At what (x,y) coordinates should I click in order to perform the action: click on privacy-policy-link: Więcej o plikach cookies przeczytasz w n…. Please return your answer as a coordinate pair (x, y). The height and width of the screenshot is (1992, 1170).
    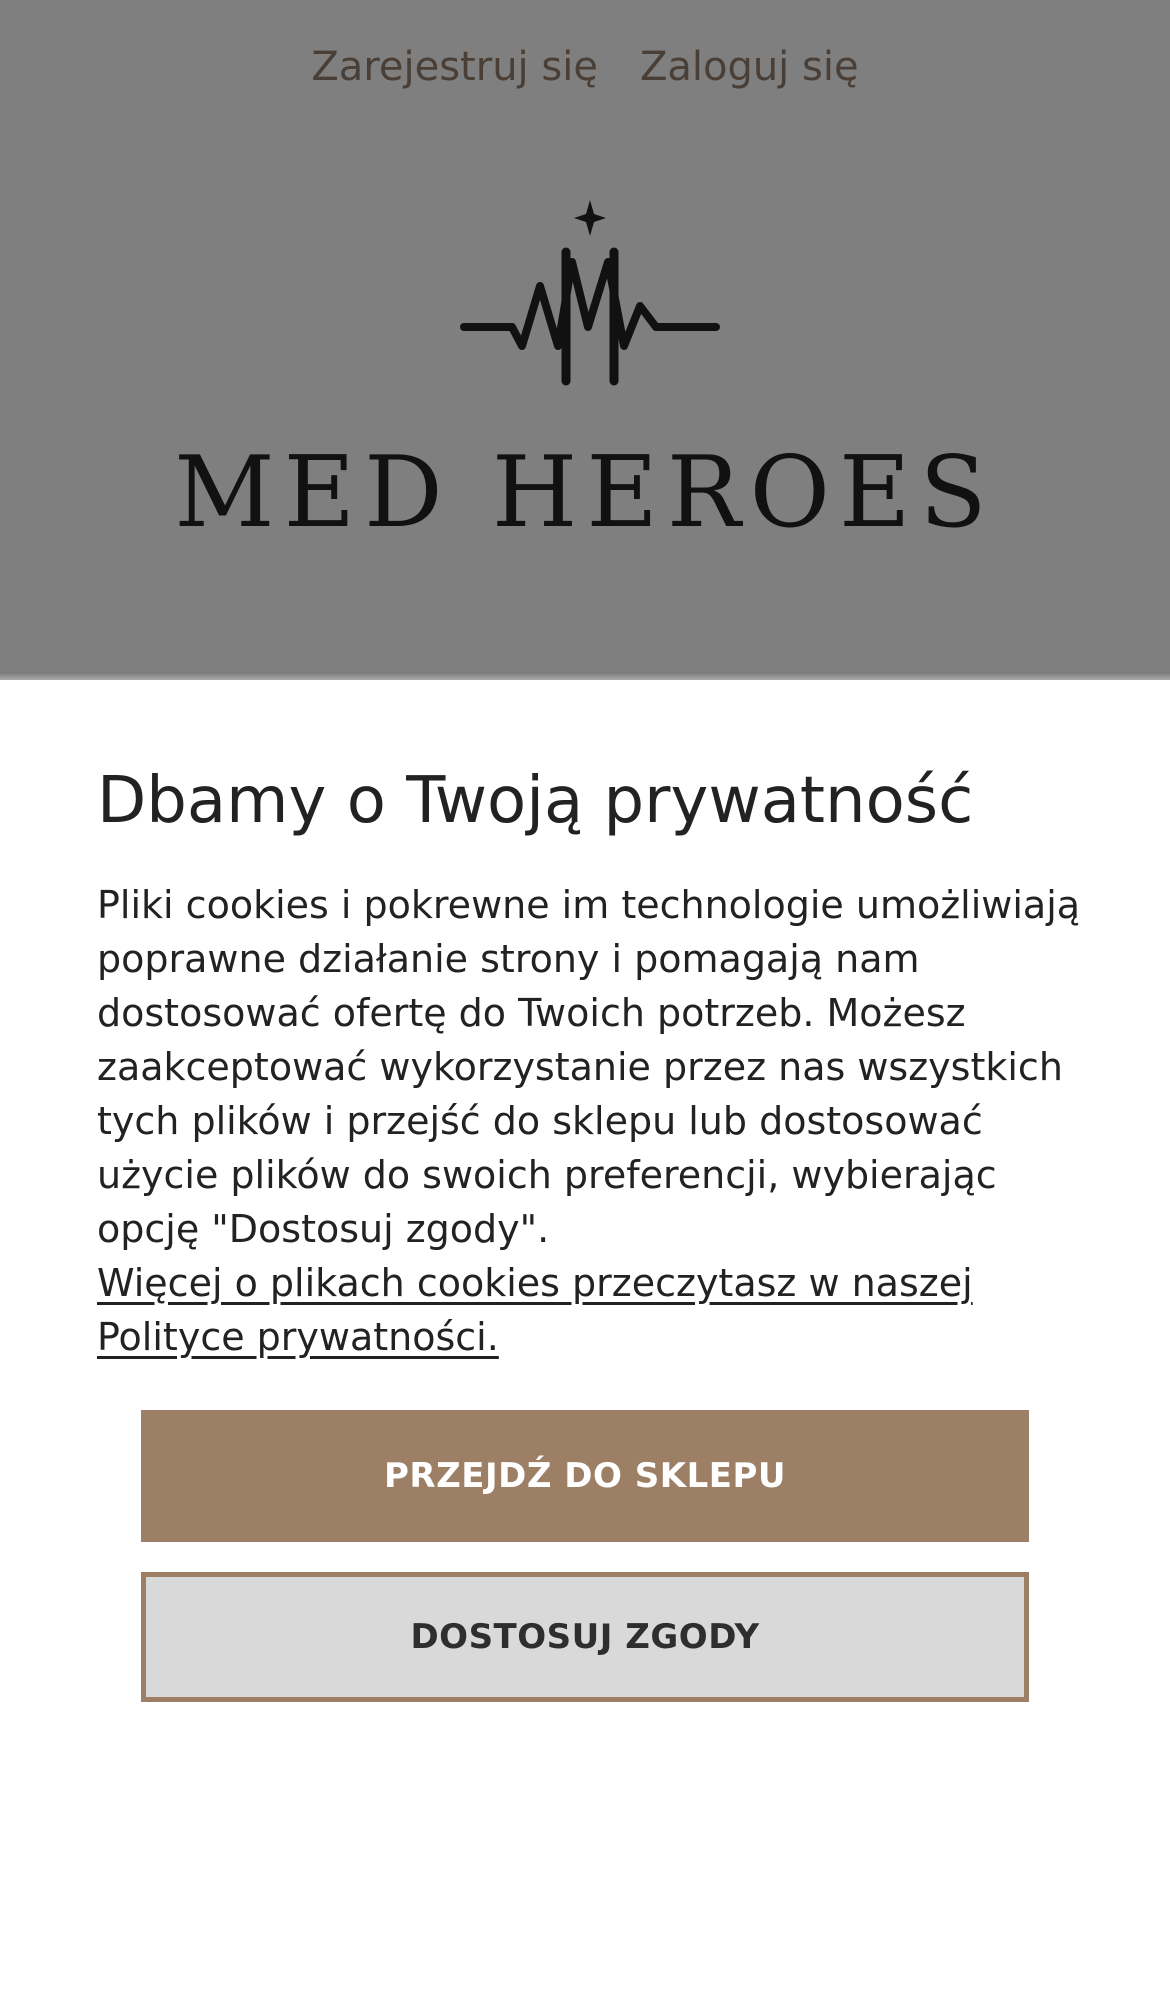
    Looking at the image, I should click on (535, 1310).